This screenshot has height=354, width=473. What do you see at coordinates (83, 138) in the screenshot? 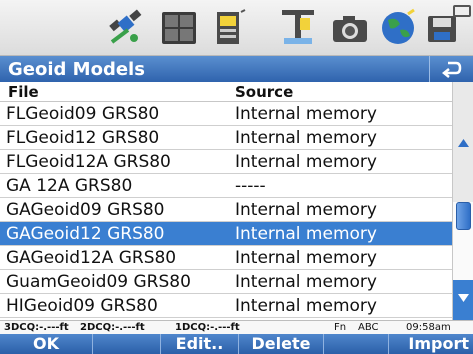
I see `file-cell: FLGeoid12 GRS80` at bounding box center [83, 138].